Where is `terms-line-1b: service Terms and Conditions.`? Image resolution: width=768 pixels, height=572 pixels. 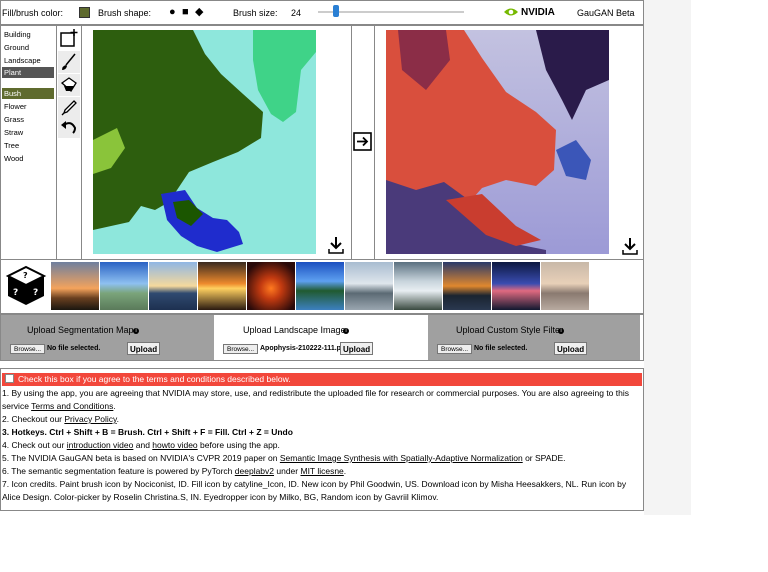
terms-line-1b: service Terms and Conditions. is located at coordinates (59, 406).